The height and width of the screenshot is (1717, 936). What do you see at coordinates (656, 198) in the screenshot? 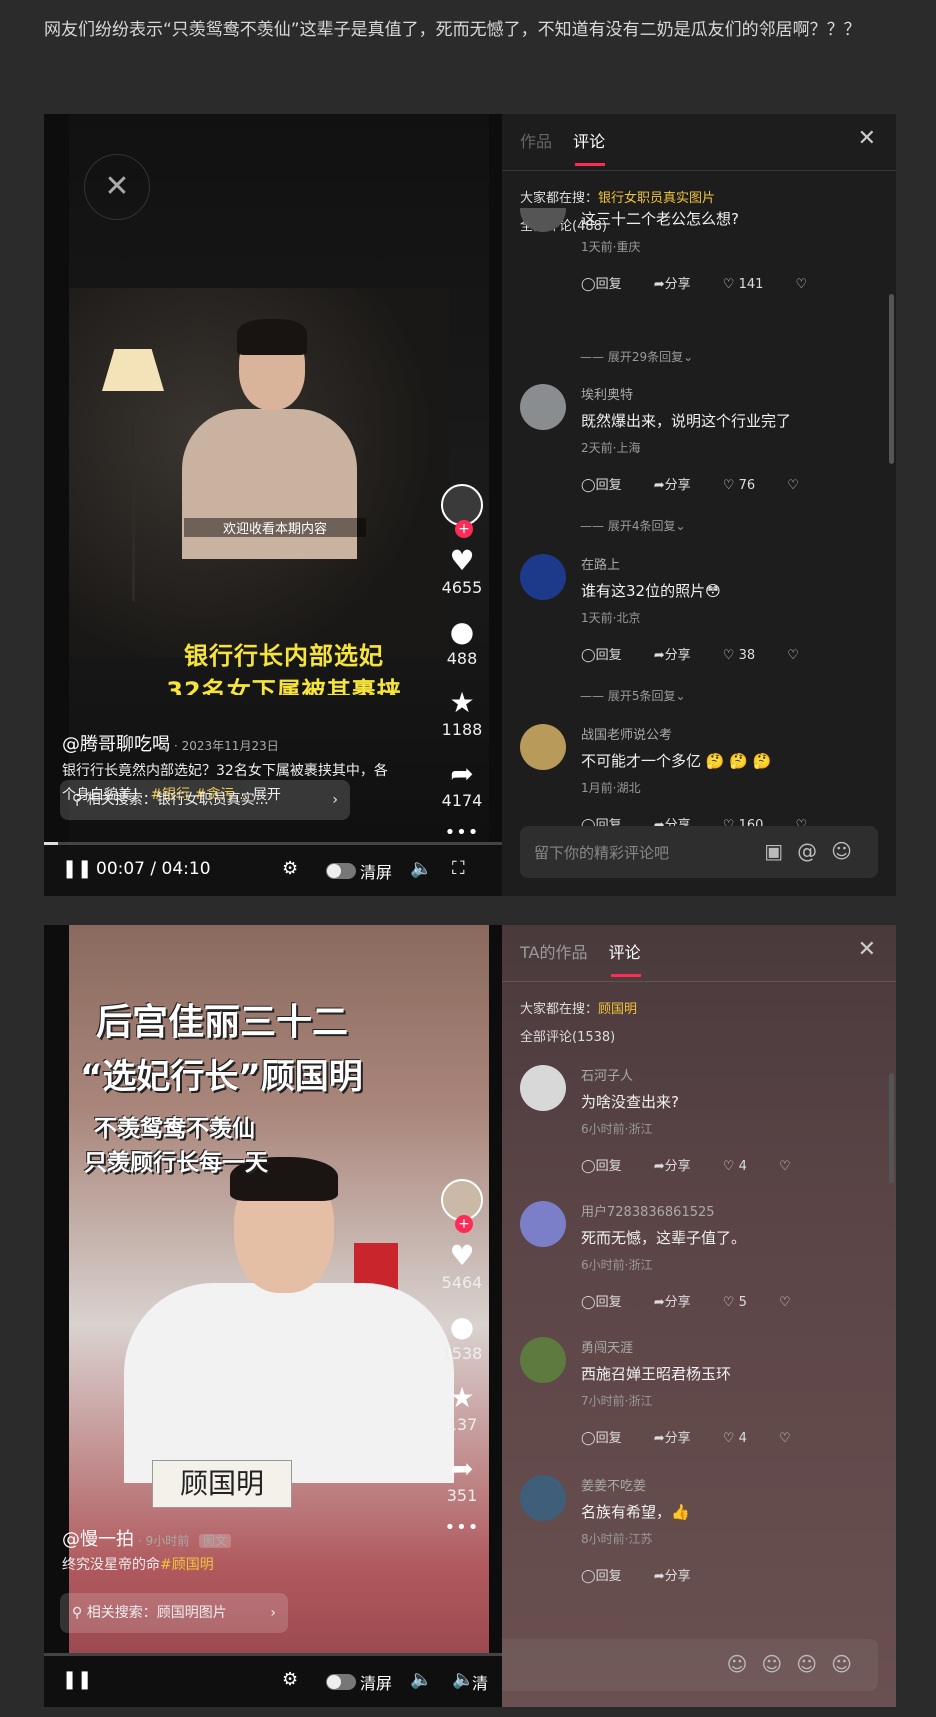
I see `search-hint-keyword: 银行女职员真实图片` at bounding box center [656, 198].